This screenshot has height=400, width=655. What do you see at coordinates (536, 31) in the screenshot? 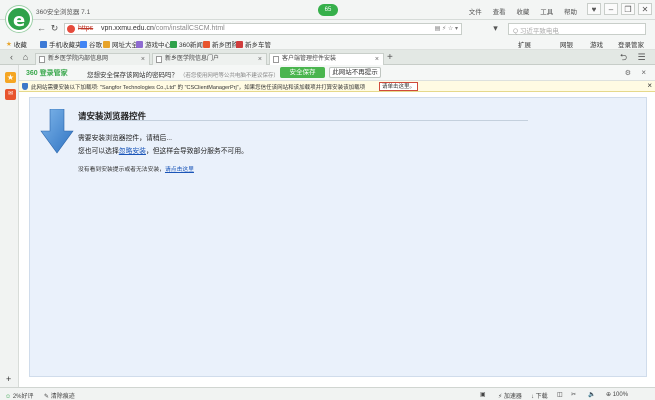
I see `search-placeholder: Q 习近平致电电` at bounding box center [536, 31].